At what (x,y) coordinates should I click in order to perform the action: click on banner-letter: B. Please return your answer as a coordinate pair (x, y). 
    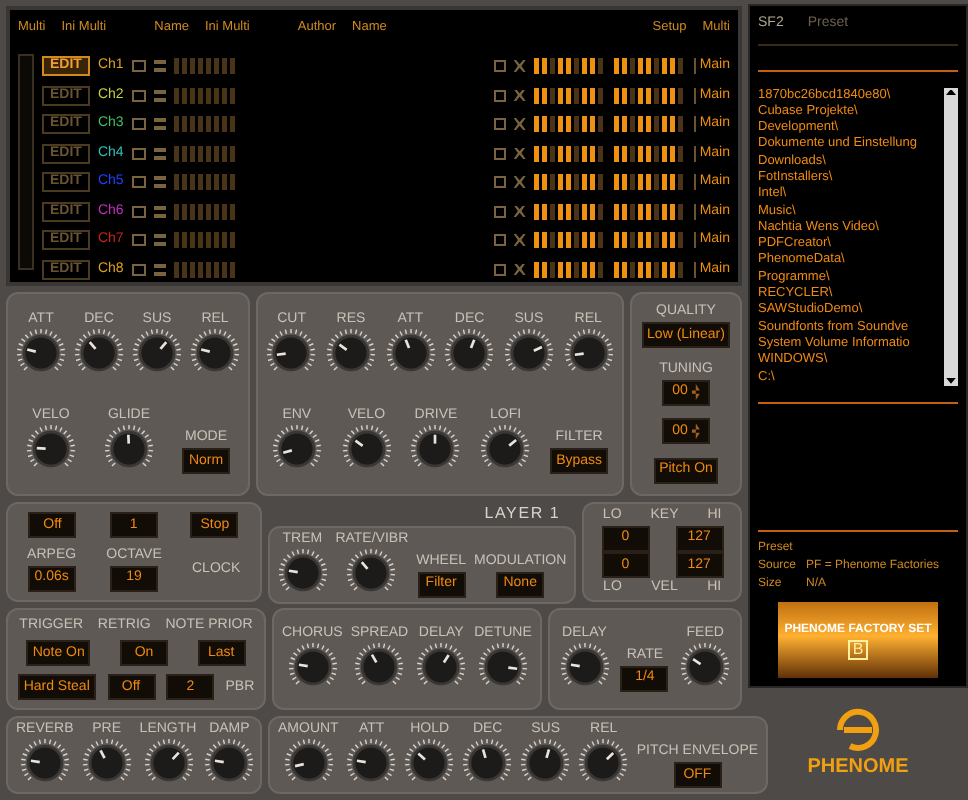
    Looking at the image, I should click on (858, 649).